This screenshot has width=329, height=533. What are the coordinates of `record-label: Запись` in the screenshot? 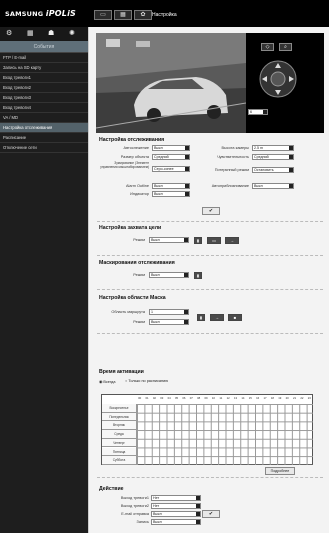 It's located at (142, 522).